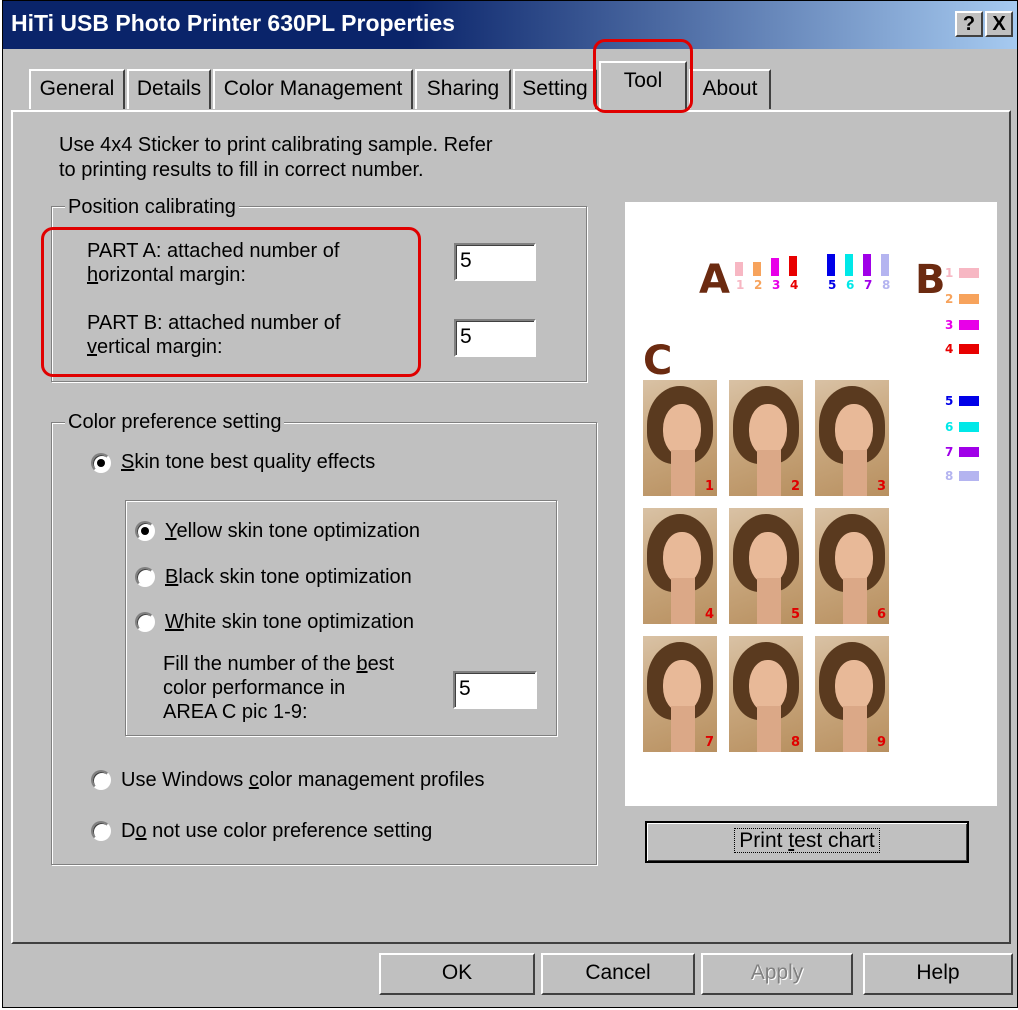 The image size is (1018, 1010). What do you see at coordinates (680, 438) in the screenshot?
I see `sample-photo-1: 1` at bounding box center [680, 438].